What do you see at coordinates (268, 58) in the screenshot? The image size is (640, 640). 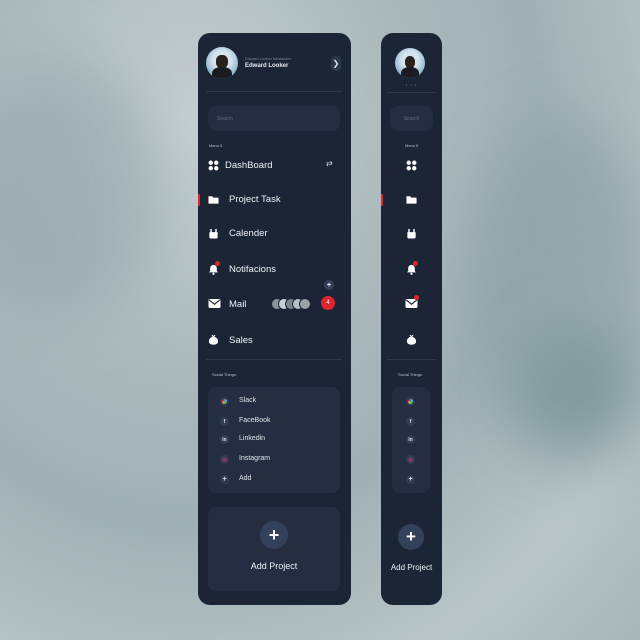 I see `profile-subtitle: Edward Looker fullstacker` at bounding box center [268, 58].